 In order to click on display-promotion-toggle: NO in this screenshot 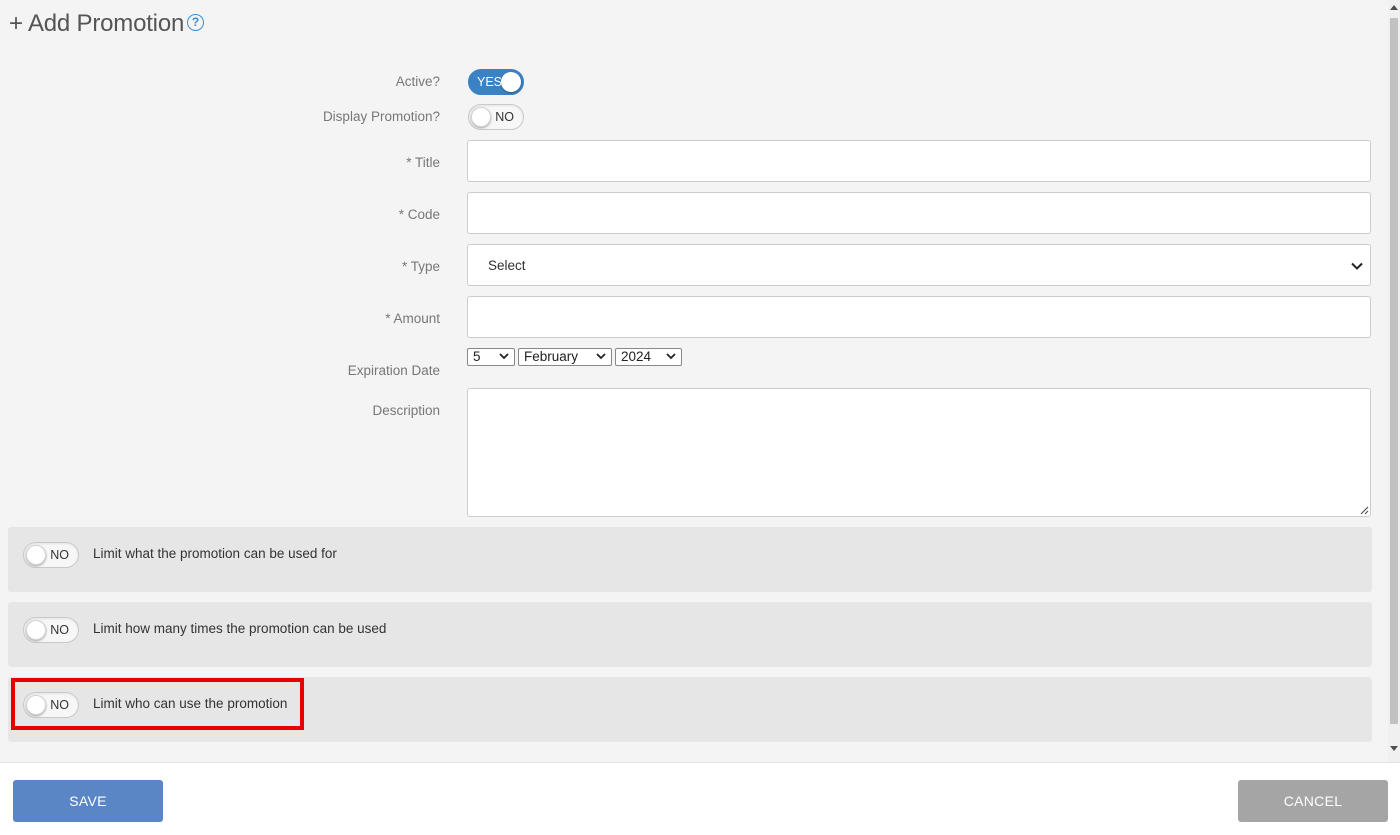, I will do `click(496, 117)`.